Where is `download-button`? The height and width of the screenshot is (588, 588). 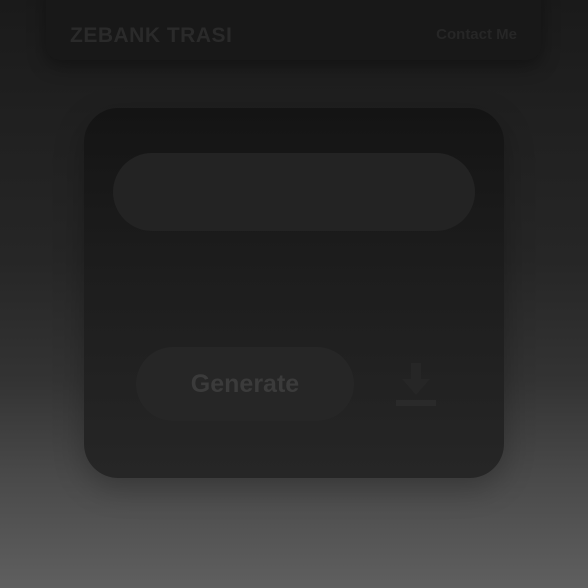
download-button is located at coordinates (416, 384).